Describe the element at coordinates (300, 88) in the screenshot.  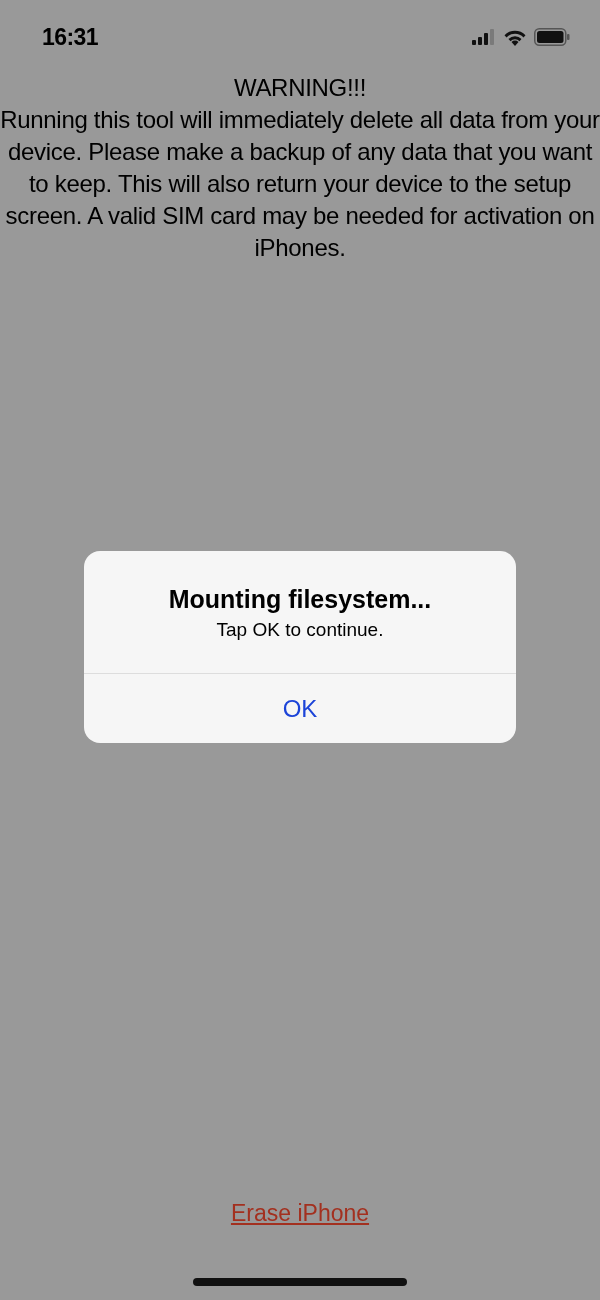
I see `warning-title: WARNING!!!` at that location.